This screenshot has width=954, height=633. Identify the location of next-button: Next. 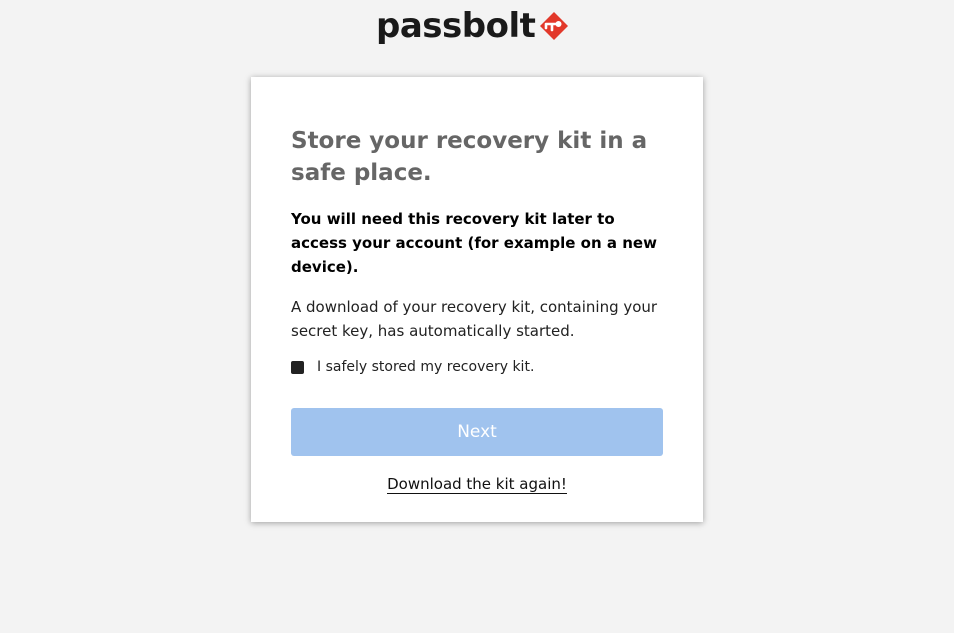
(477, 432).